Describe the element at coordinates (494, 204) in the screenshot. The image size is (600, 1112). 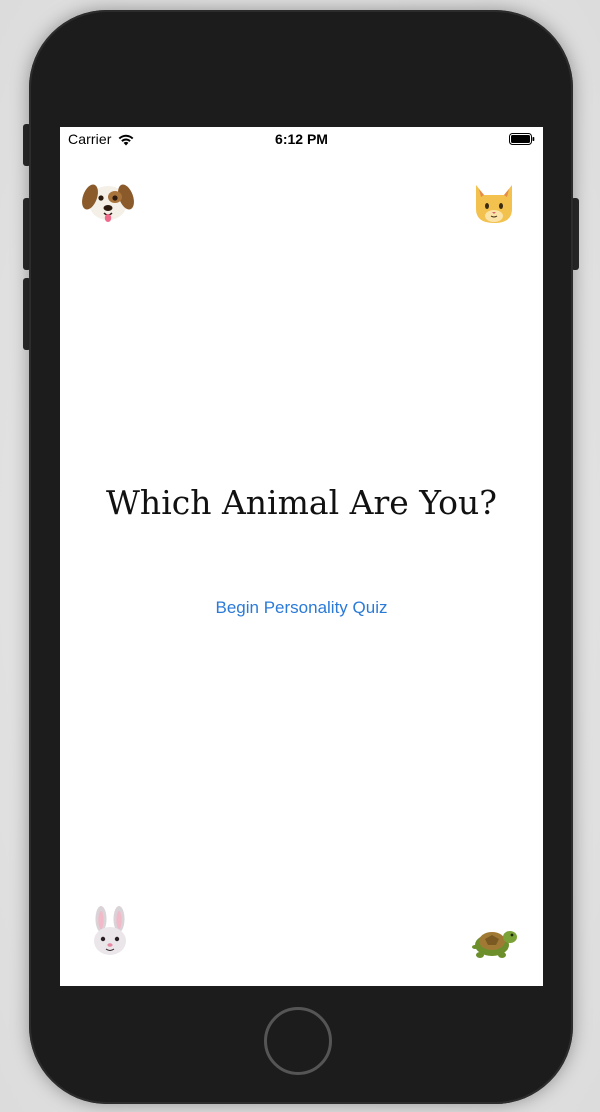
I see `cat-face-icon` at that location.